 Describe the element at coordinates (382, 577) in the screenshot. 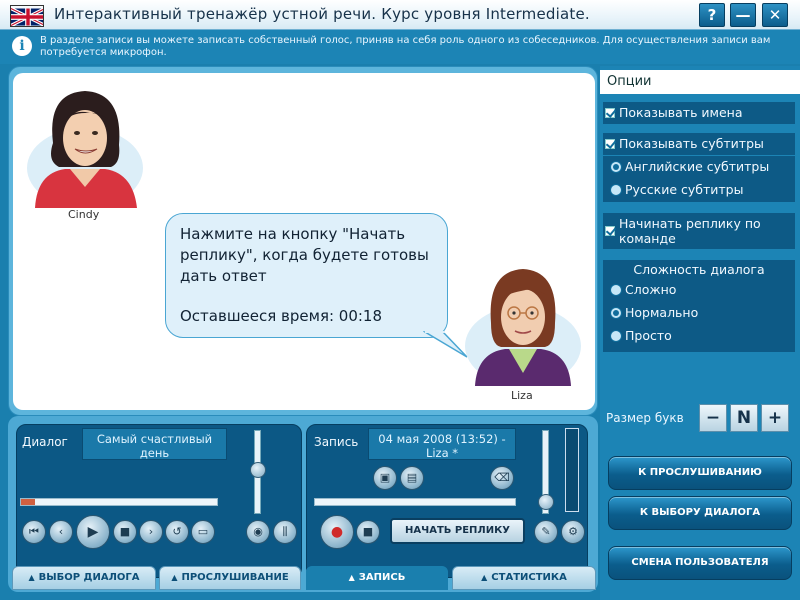

I see `tab-recording-label: ЗАПИСЬ` at that location.